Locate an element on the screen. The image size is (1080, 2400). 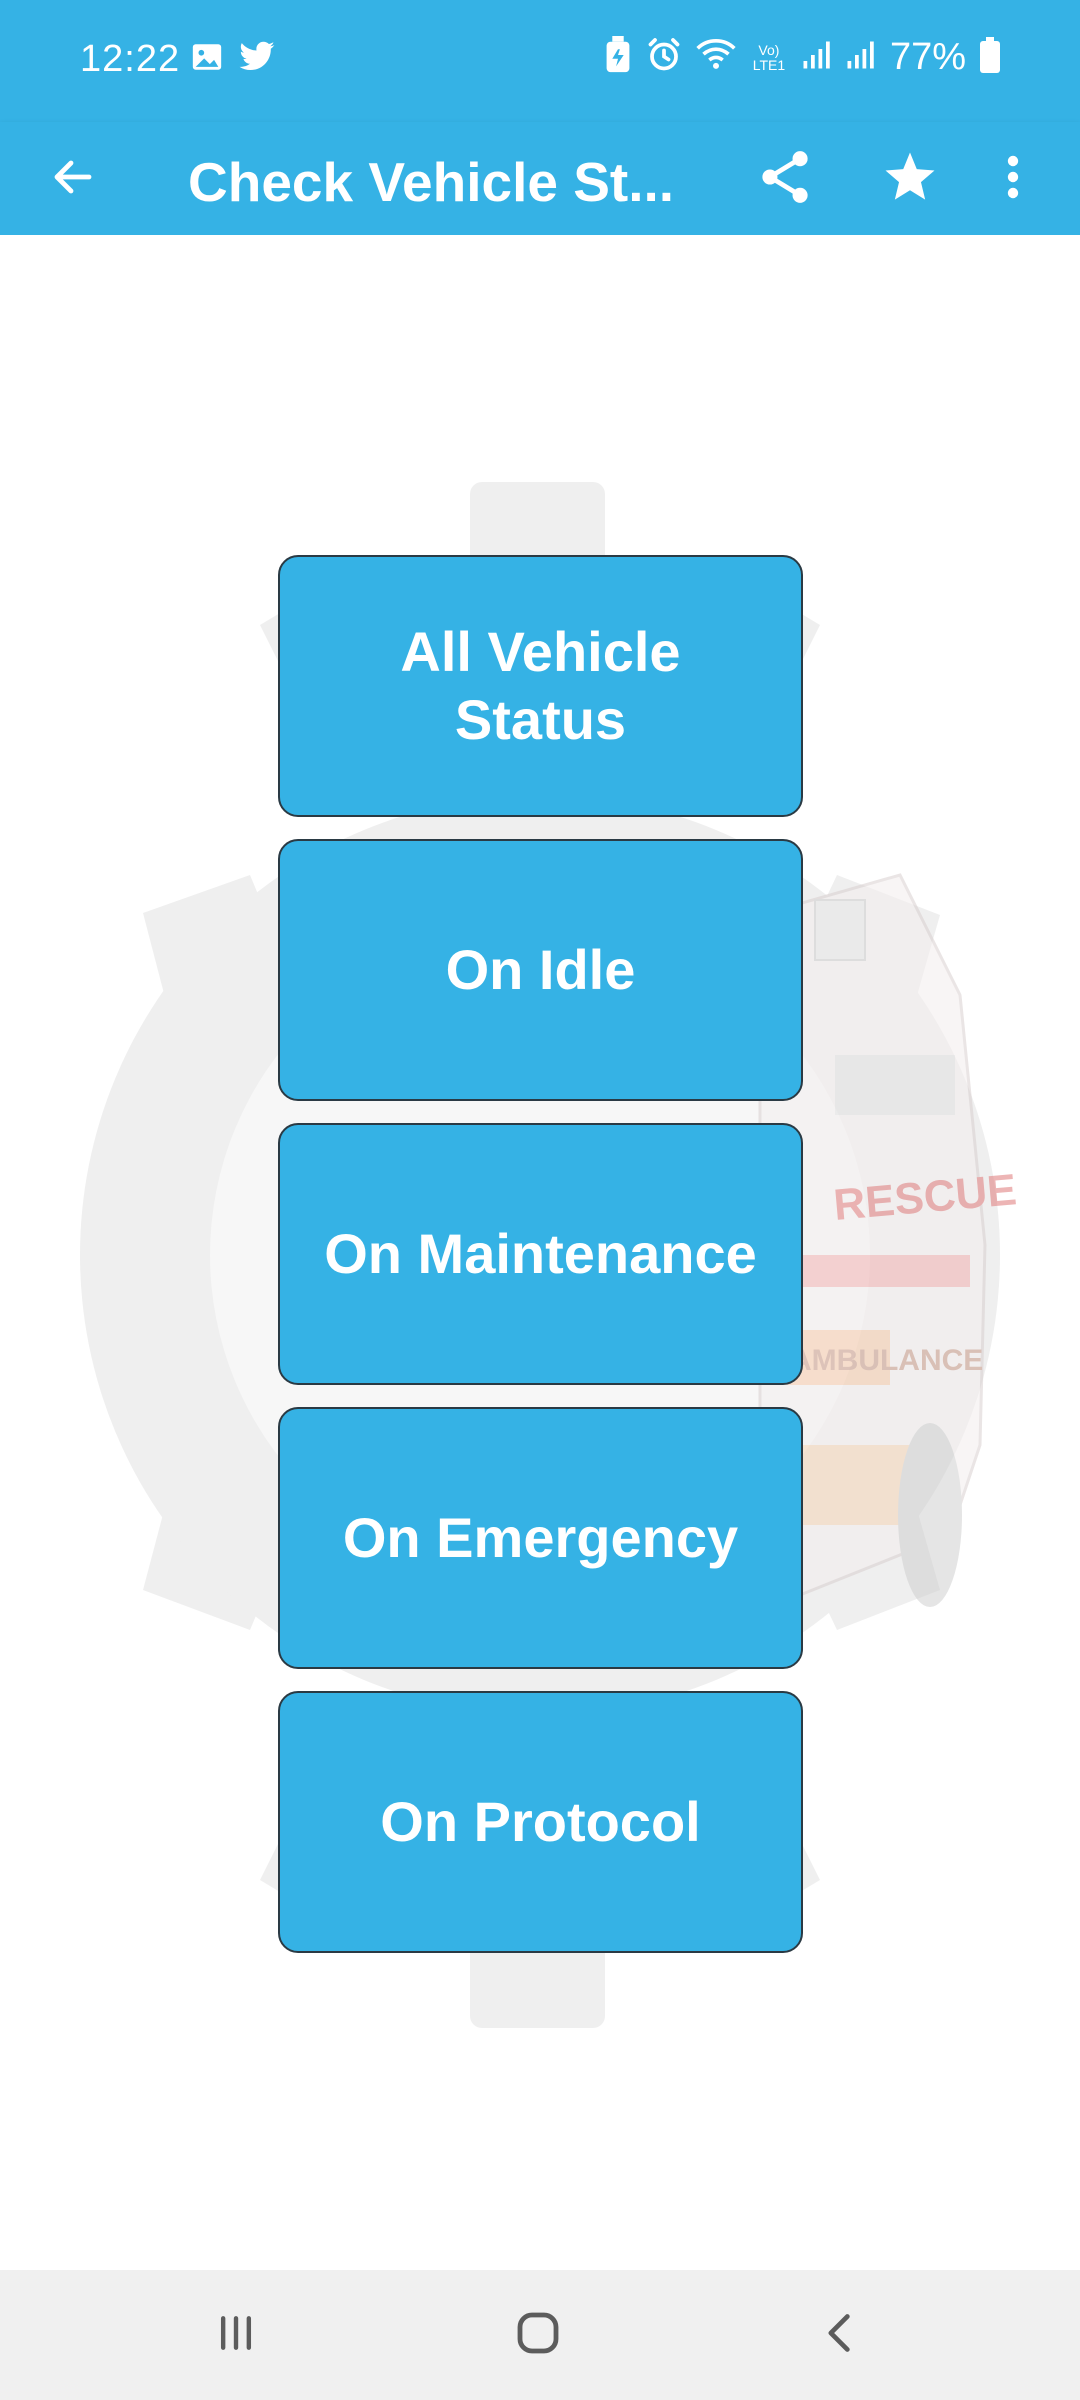
van-ambulance-text: AMBULANCE is located at coordinates (886, 1360).